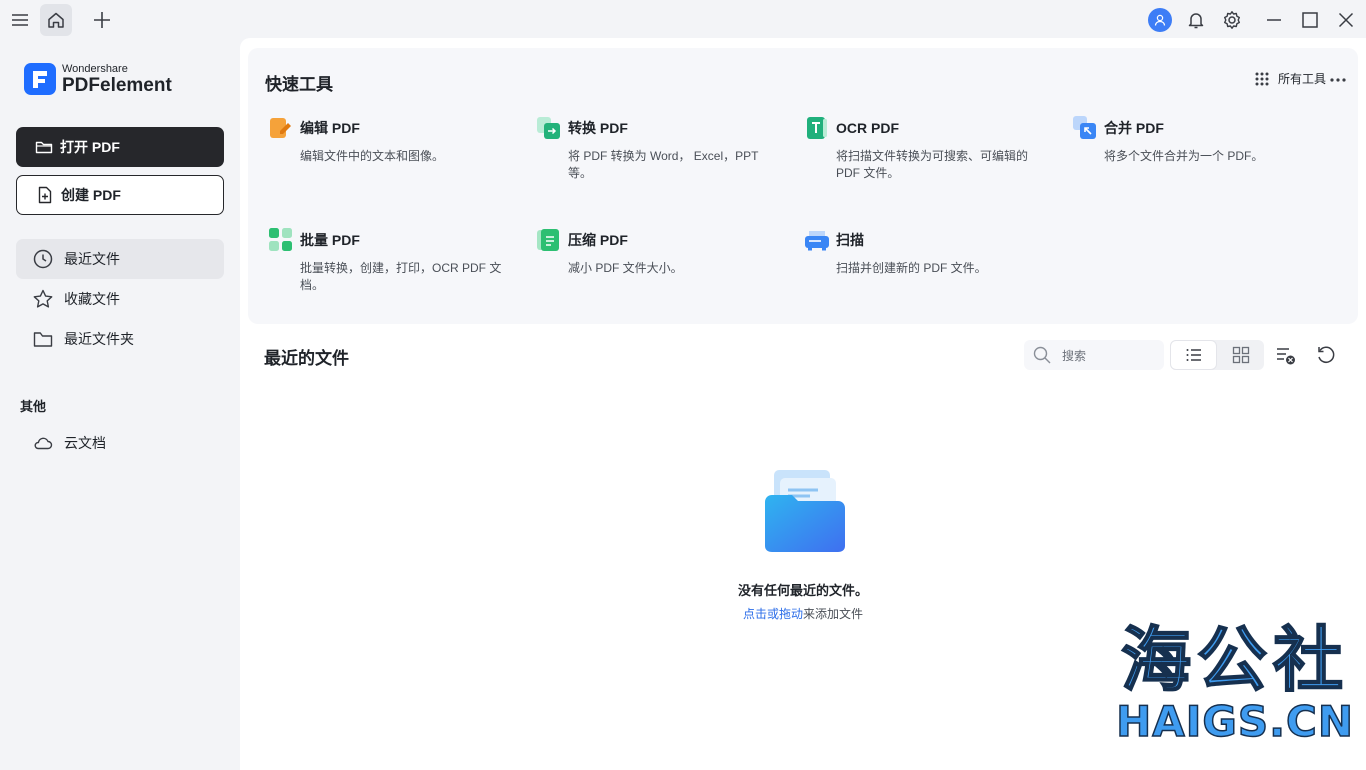 The width and height of the screenshot is (1366, 770). I want to click on tool-batch-pdf: 批量 PDF 批量转换，创建，打印，OCR PDF 文档。, so click(393, 261).